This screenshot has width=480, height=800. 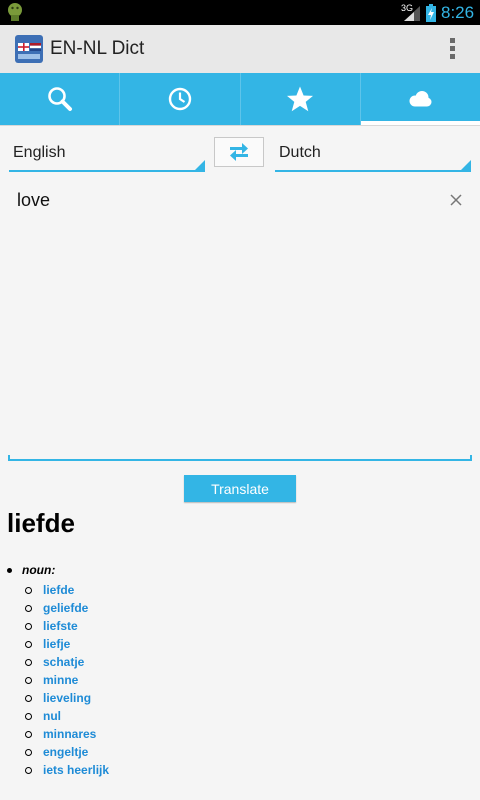 I want to click on signal-icon, so click(x=412, y=13).